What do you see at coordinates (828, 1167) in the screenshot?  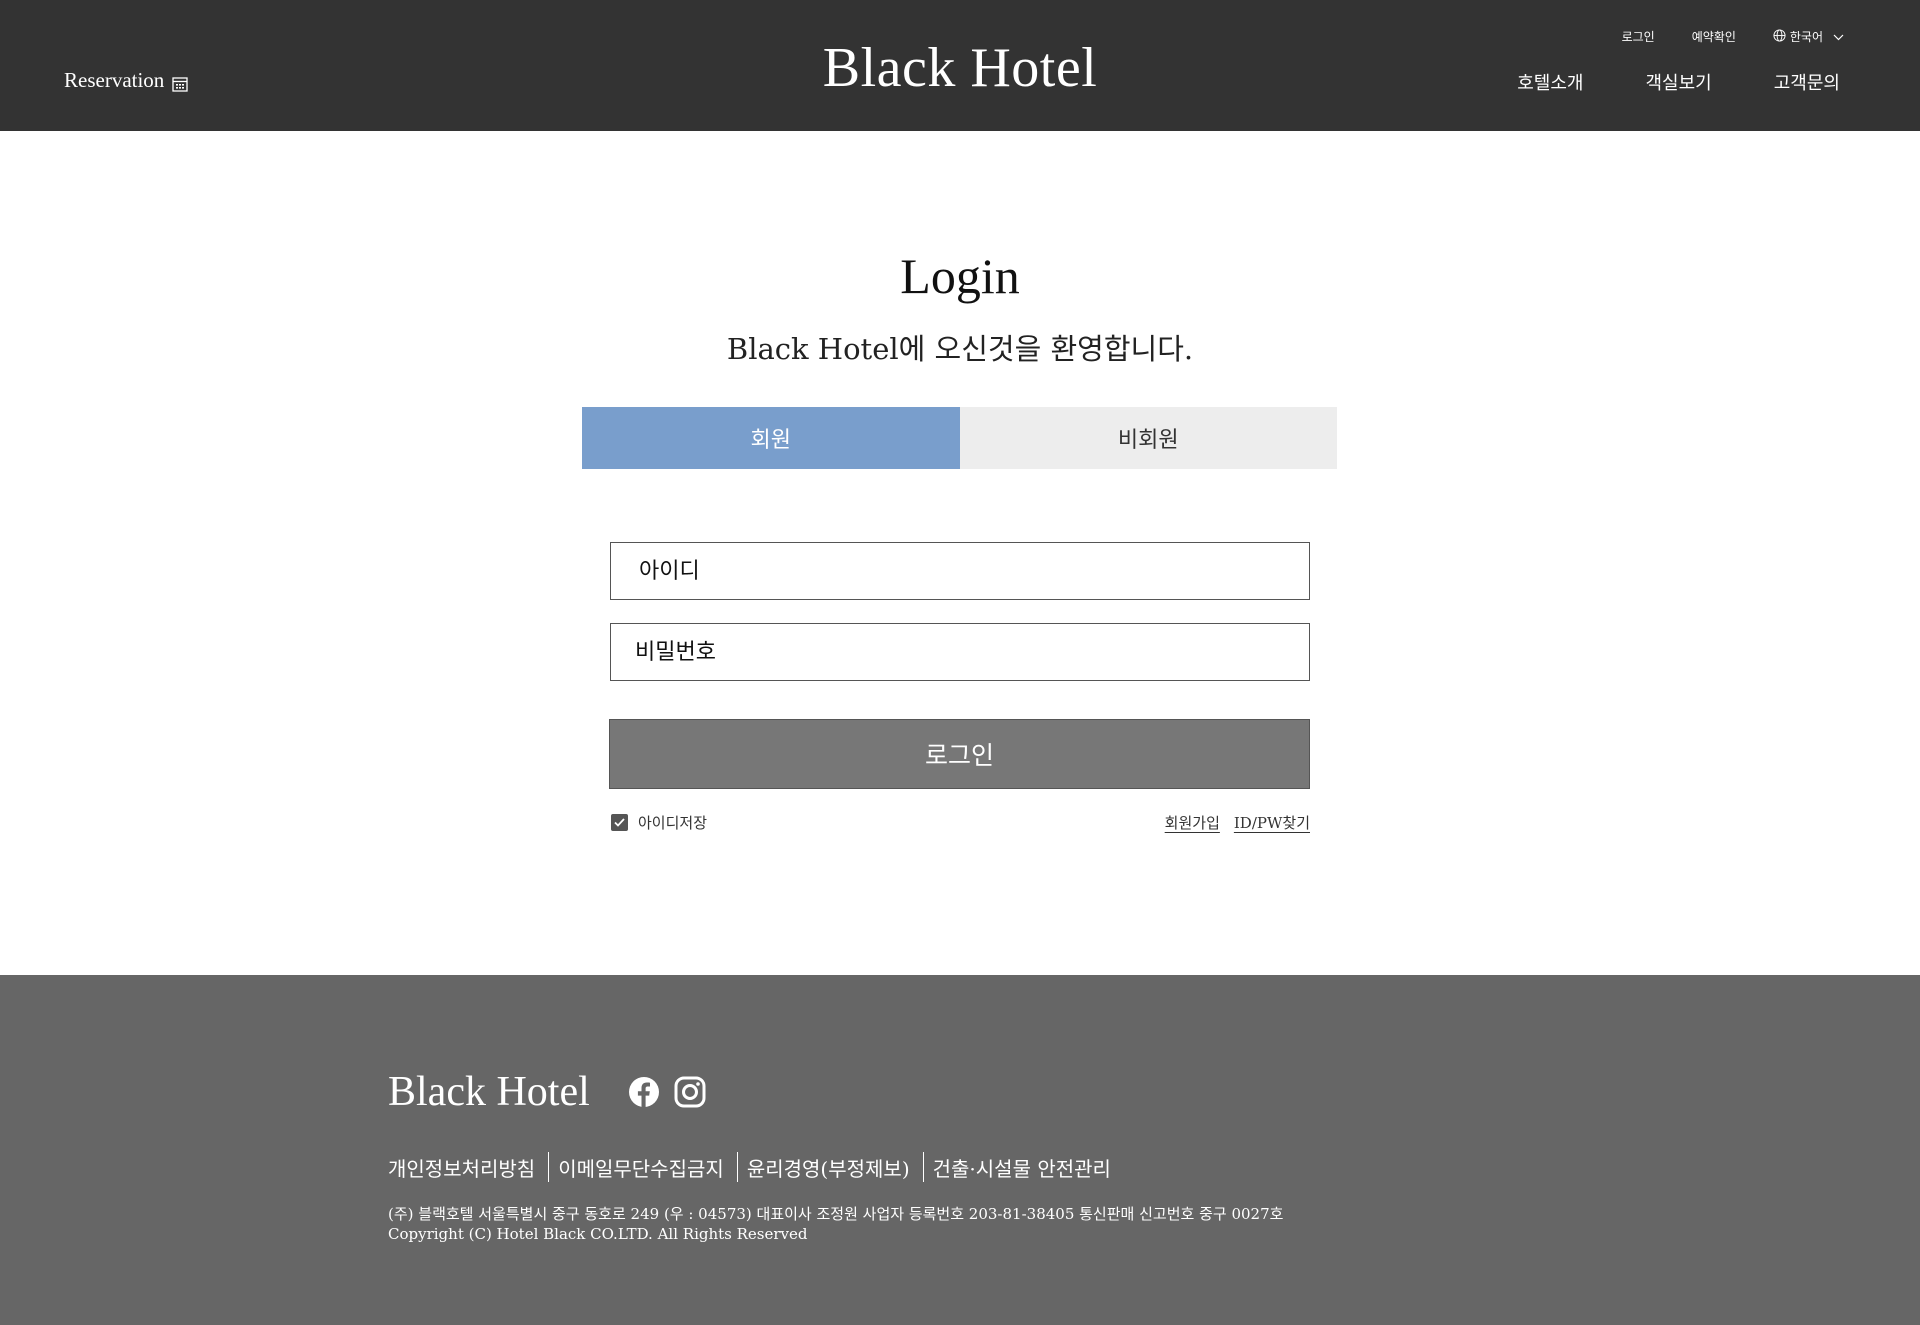 I see `footer-link-ethics: 윤리경영(부정제보)` at bounding box center [828, 1167].